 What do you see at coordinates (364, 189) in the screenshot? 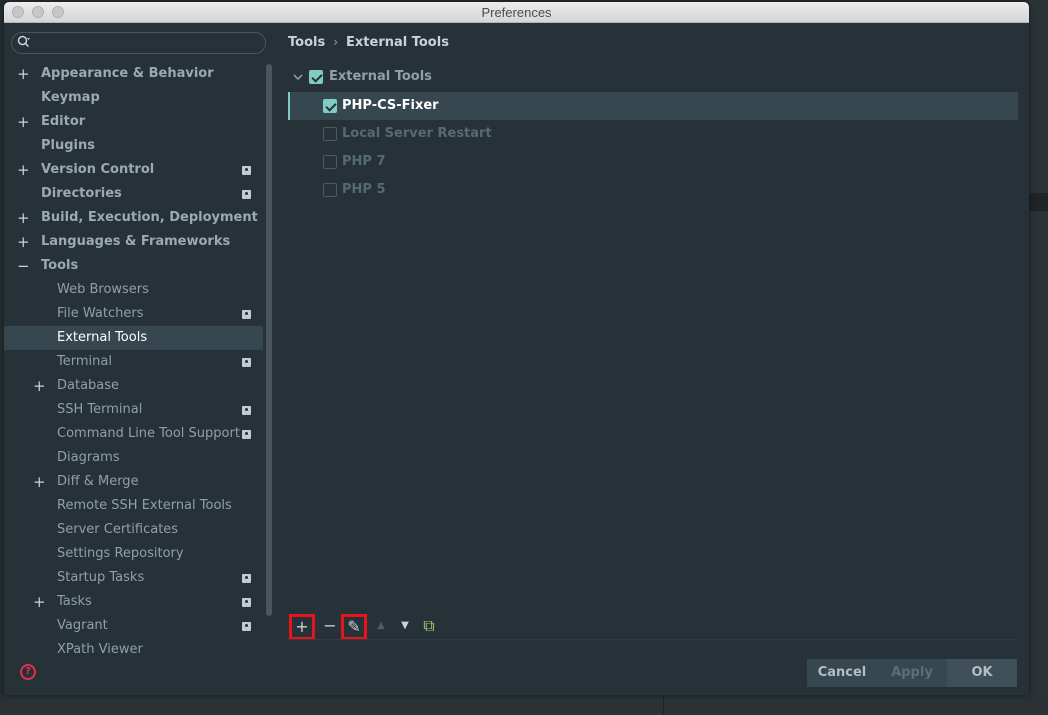
I see `tool-label: PHP 5` at bounding box center [364, 189].